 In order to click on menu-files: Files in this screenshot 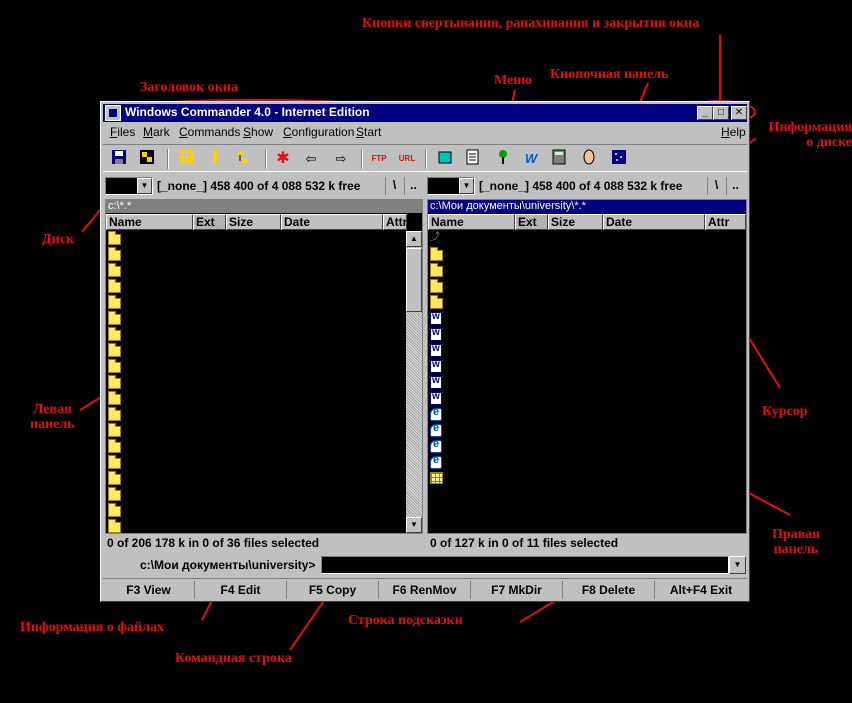, I will do `click(122, 132)`.